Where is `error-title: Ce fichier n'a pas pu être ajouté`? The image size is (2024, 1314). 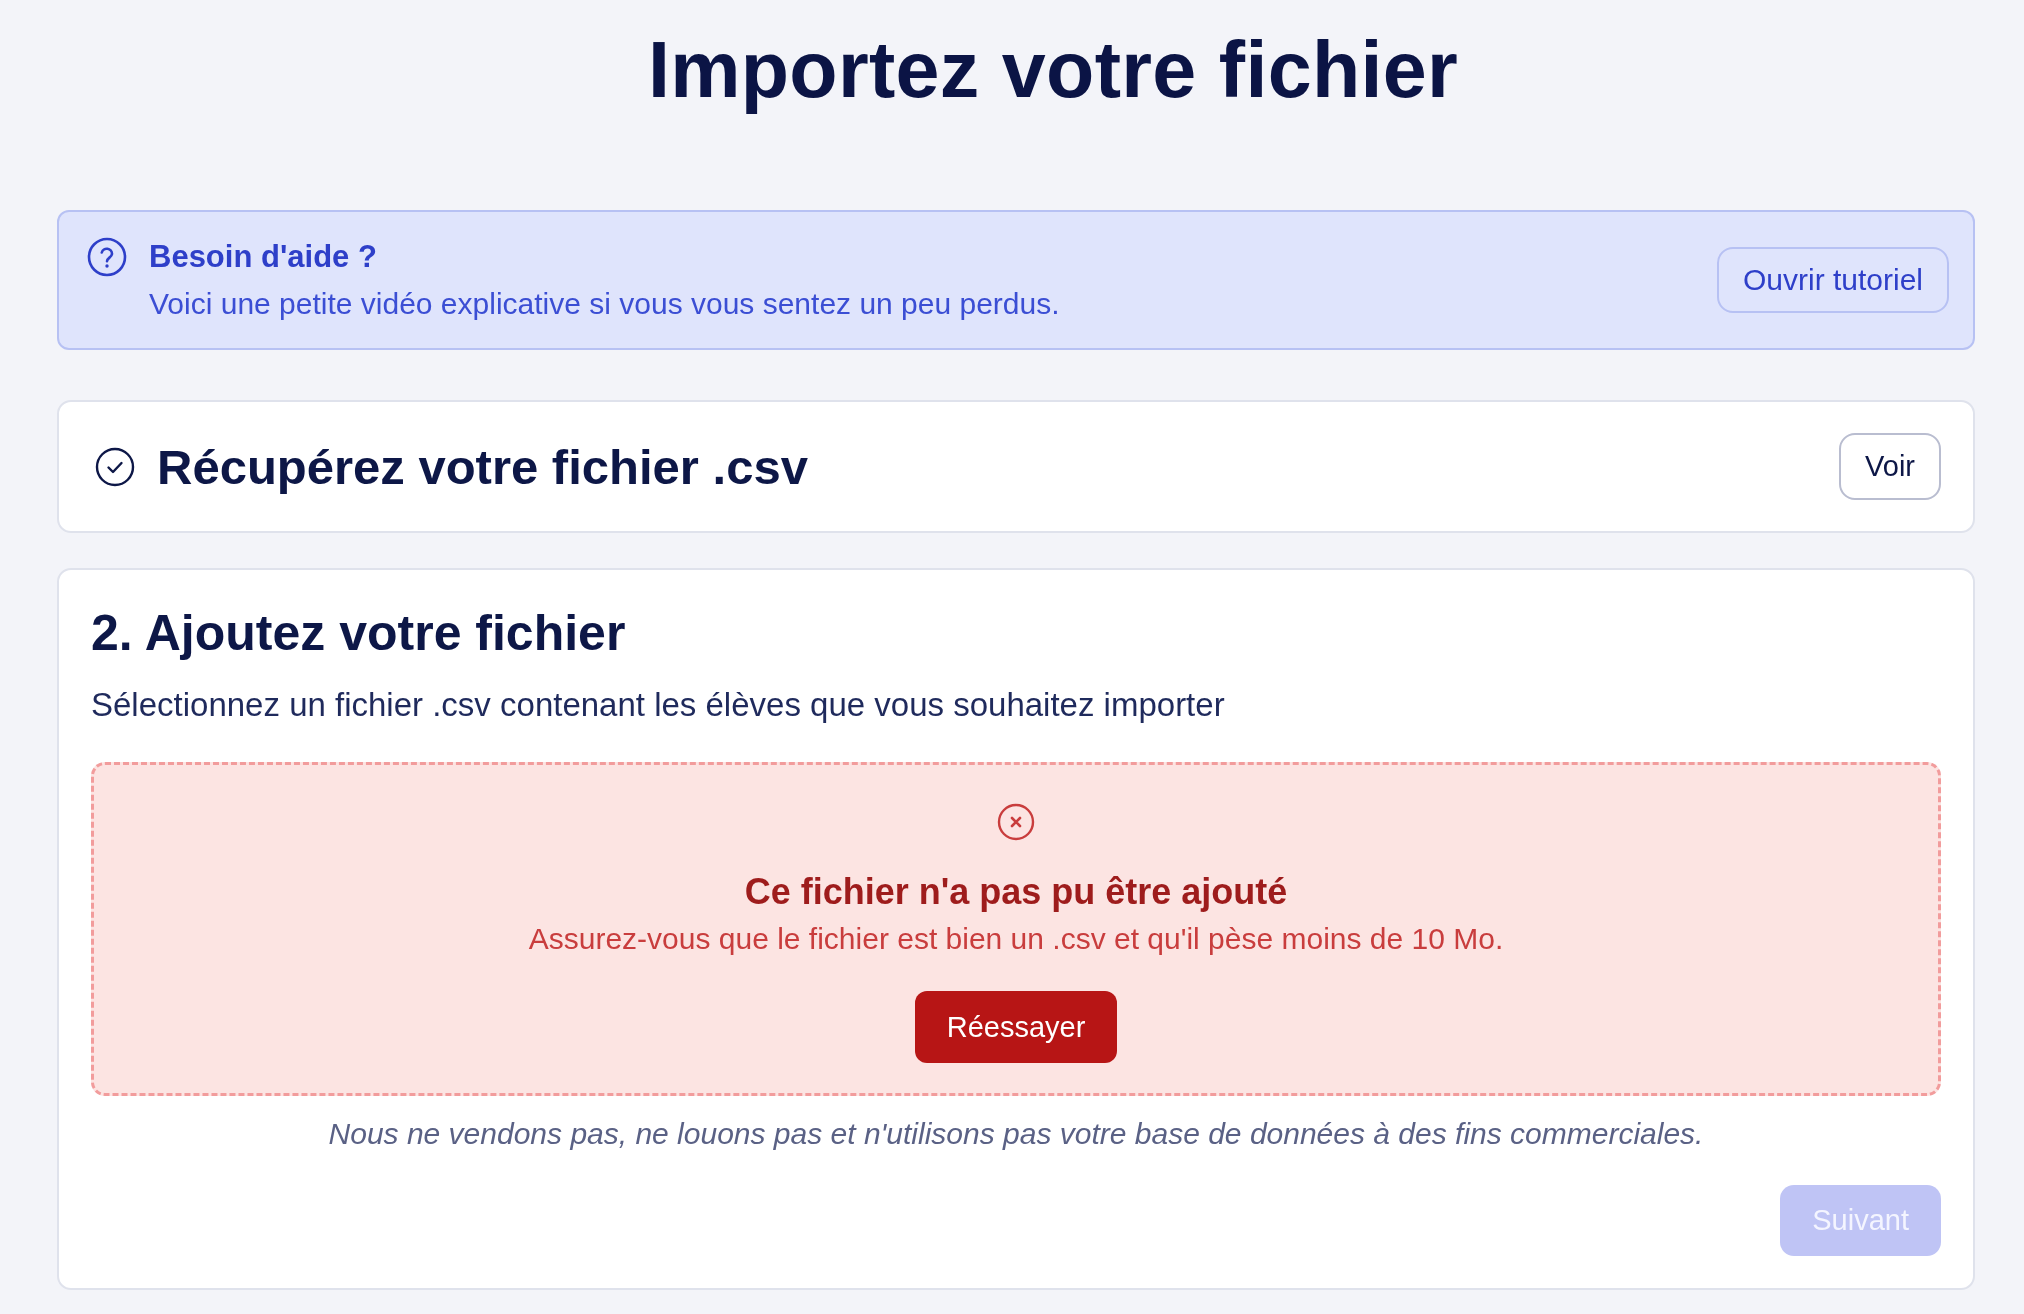 error-title: Ce fichier n'a pas pu être ajouté is located at coordinates (1016, 892).